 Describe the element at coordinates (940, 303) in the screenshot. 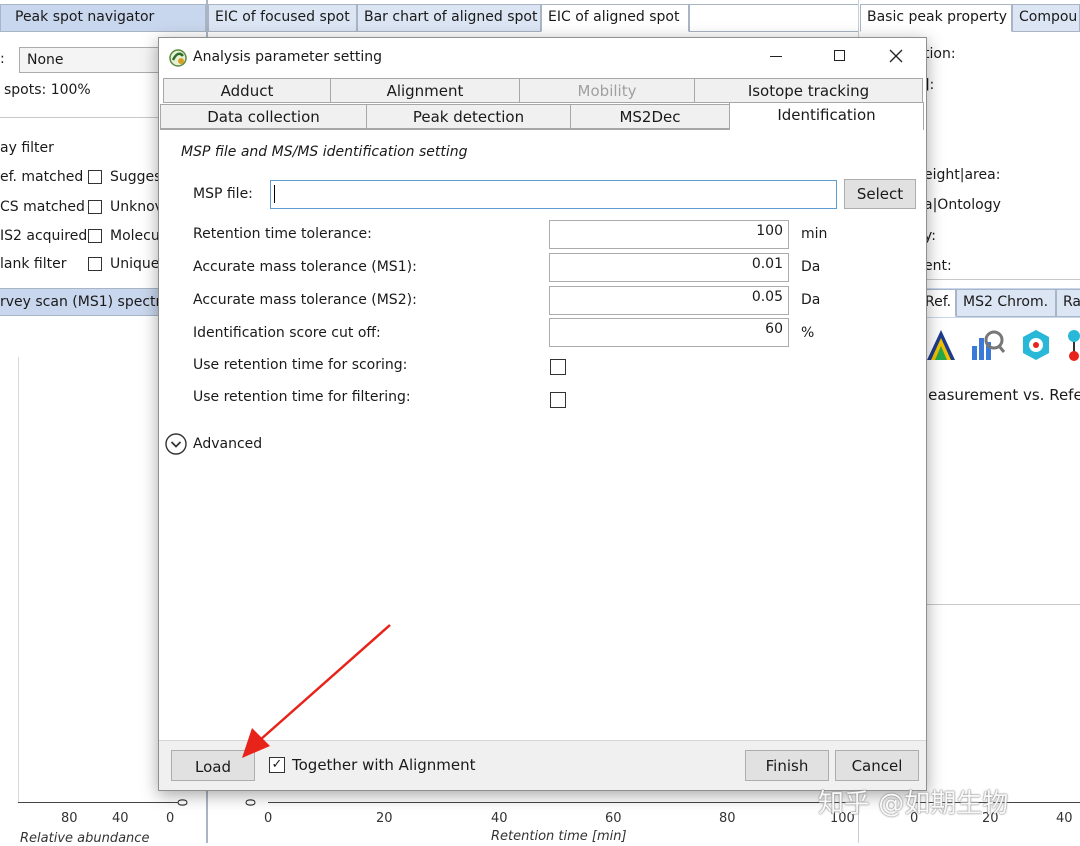

I see `tab-ref: Ref.` at that location.